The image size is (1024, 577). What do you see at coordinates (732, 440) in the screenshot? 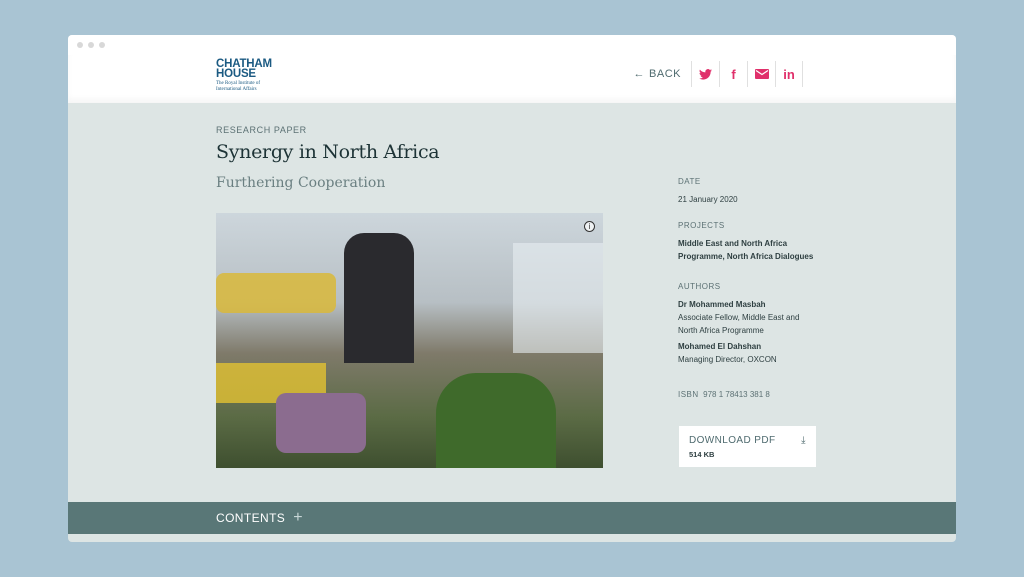
I see `download-label: DOWNLOAD PDF` at bounding box center [732, 440].